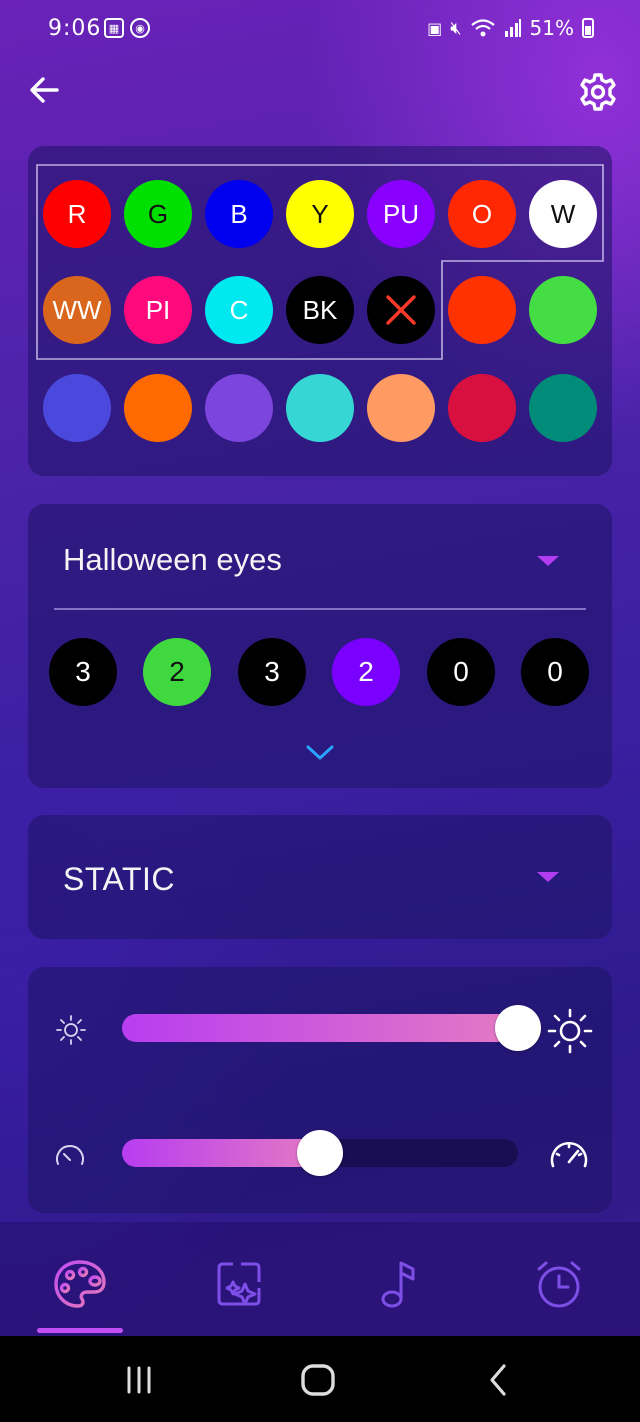 This screenshot has height=1422, width=640. I want to click on recent-apps-icon, so click(139, 1380).